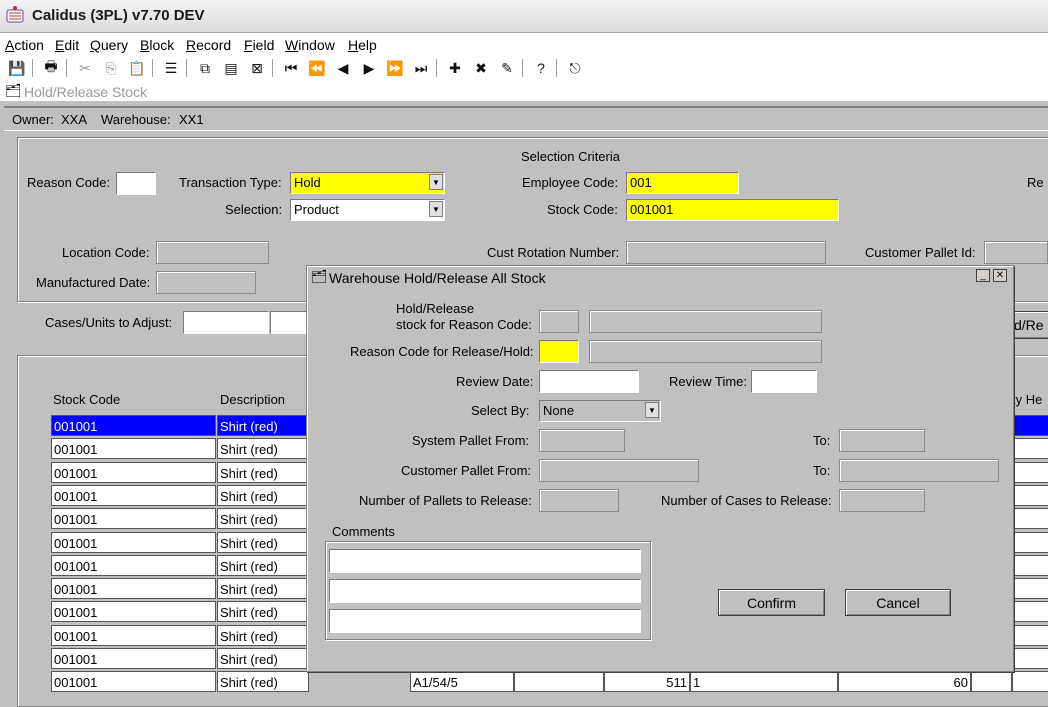 The height and width of the screenshot is (707, 1048). What do you see at coordinates (705, 321) in the screenshot?
I see `reason-code-for-stock-desc` at bounding box center [705, 321].